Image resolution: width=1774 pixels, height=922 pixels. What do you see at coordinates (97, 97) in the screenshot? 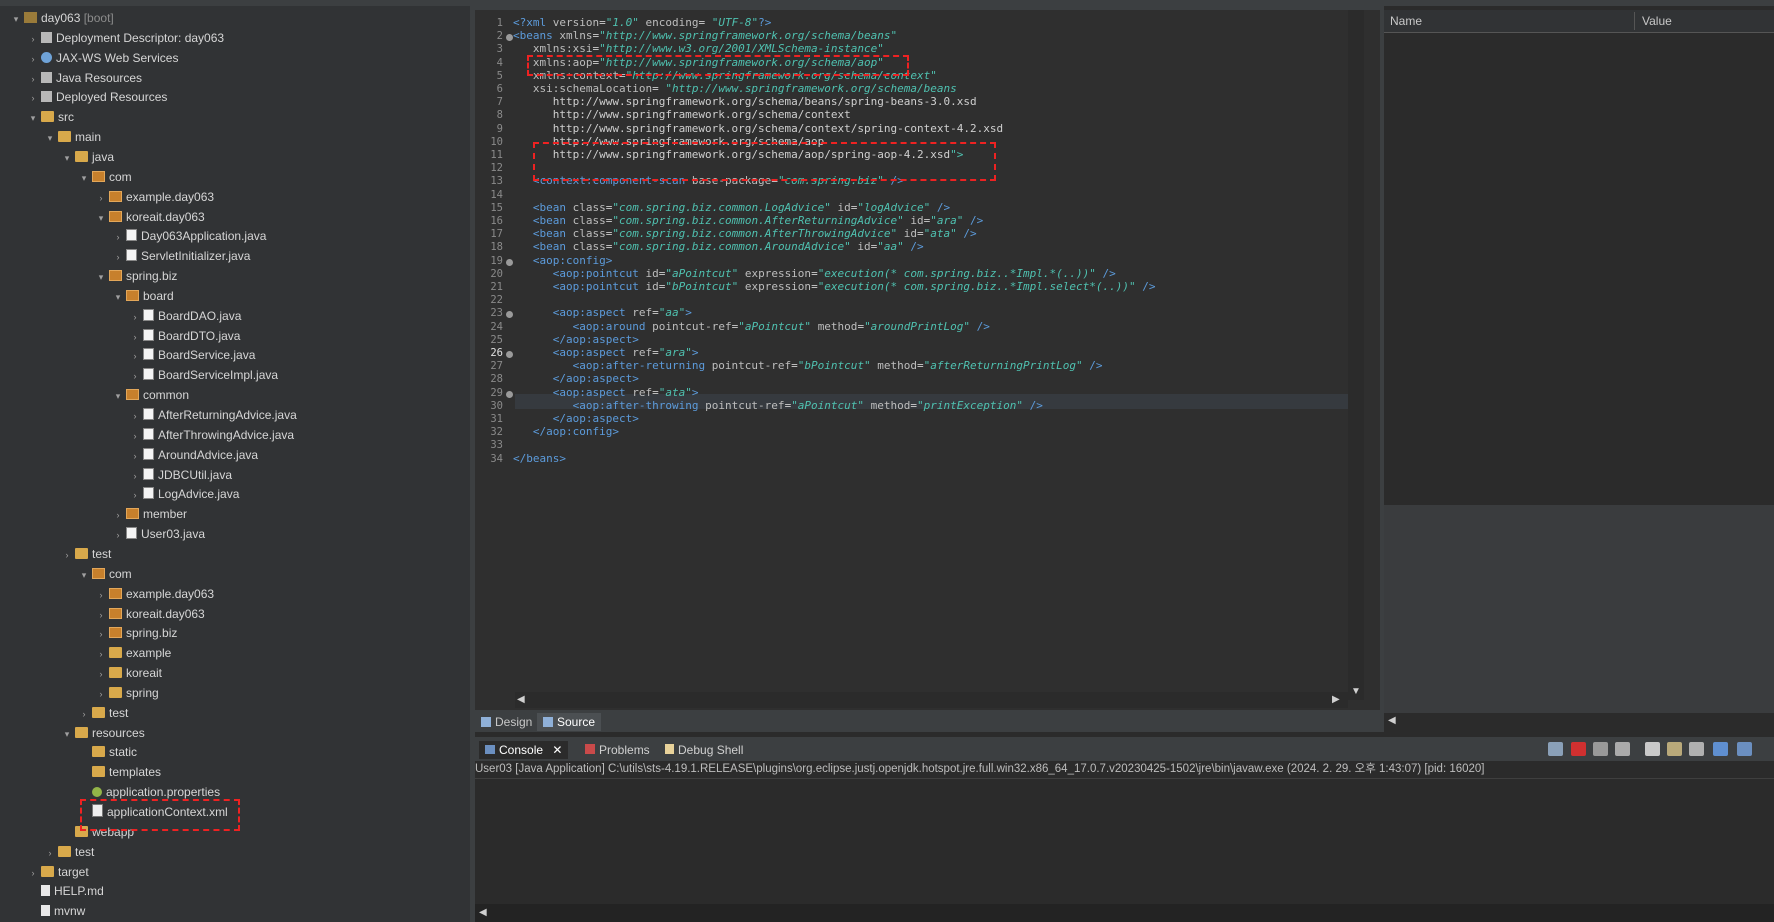
I see `tree-item: › Deployed Resources` at bounding box center [97, 97].